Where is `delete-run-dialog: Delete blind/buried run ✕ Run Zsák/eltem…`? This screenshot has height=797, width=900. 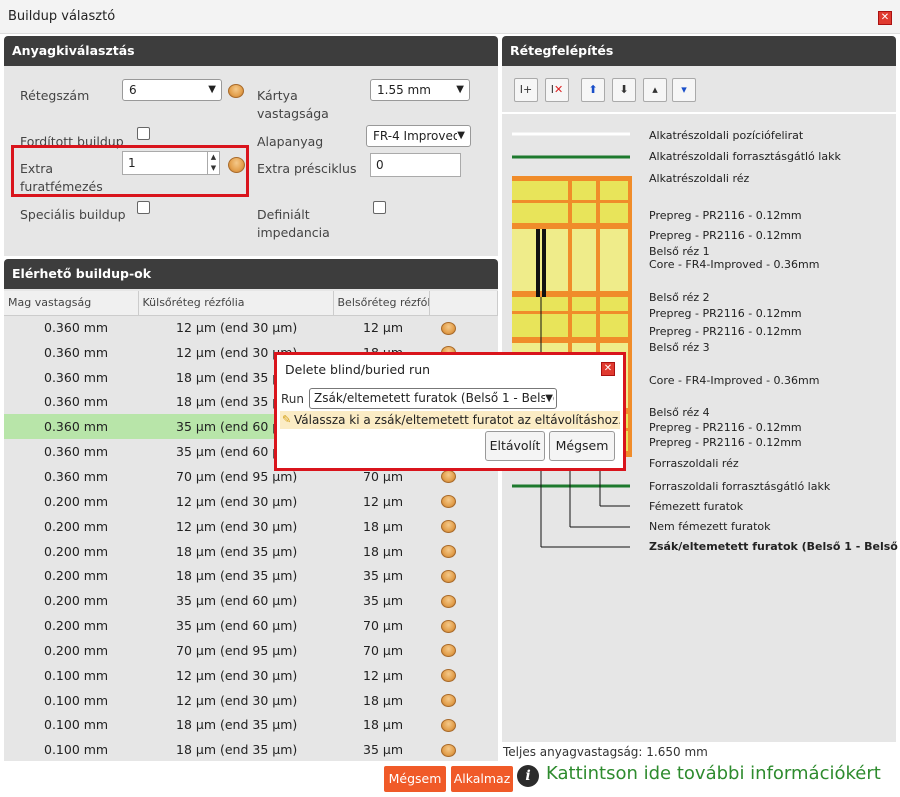 delete-run-dialog: Delete blind/buried run ✕ Run Zsák/eltem… is located at coordinates (450, 411).